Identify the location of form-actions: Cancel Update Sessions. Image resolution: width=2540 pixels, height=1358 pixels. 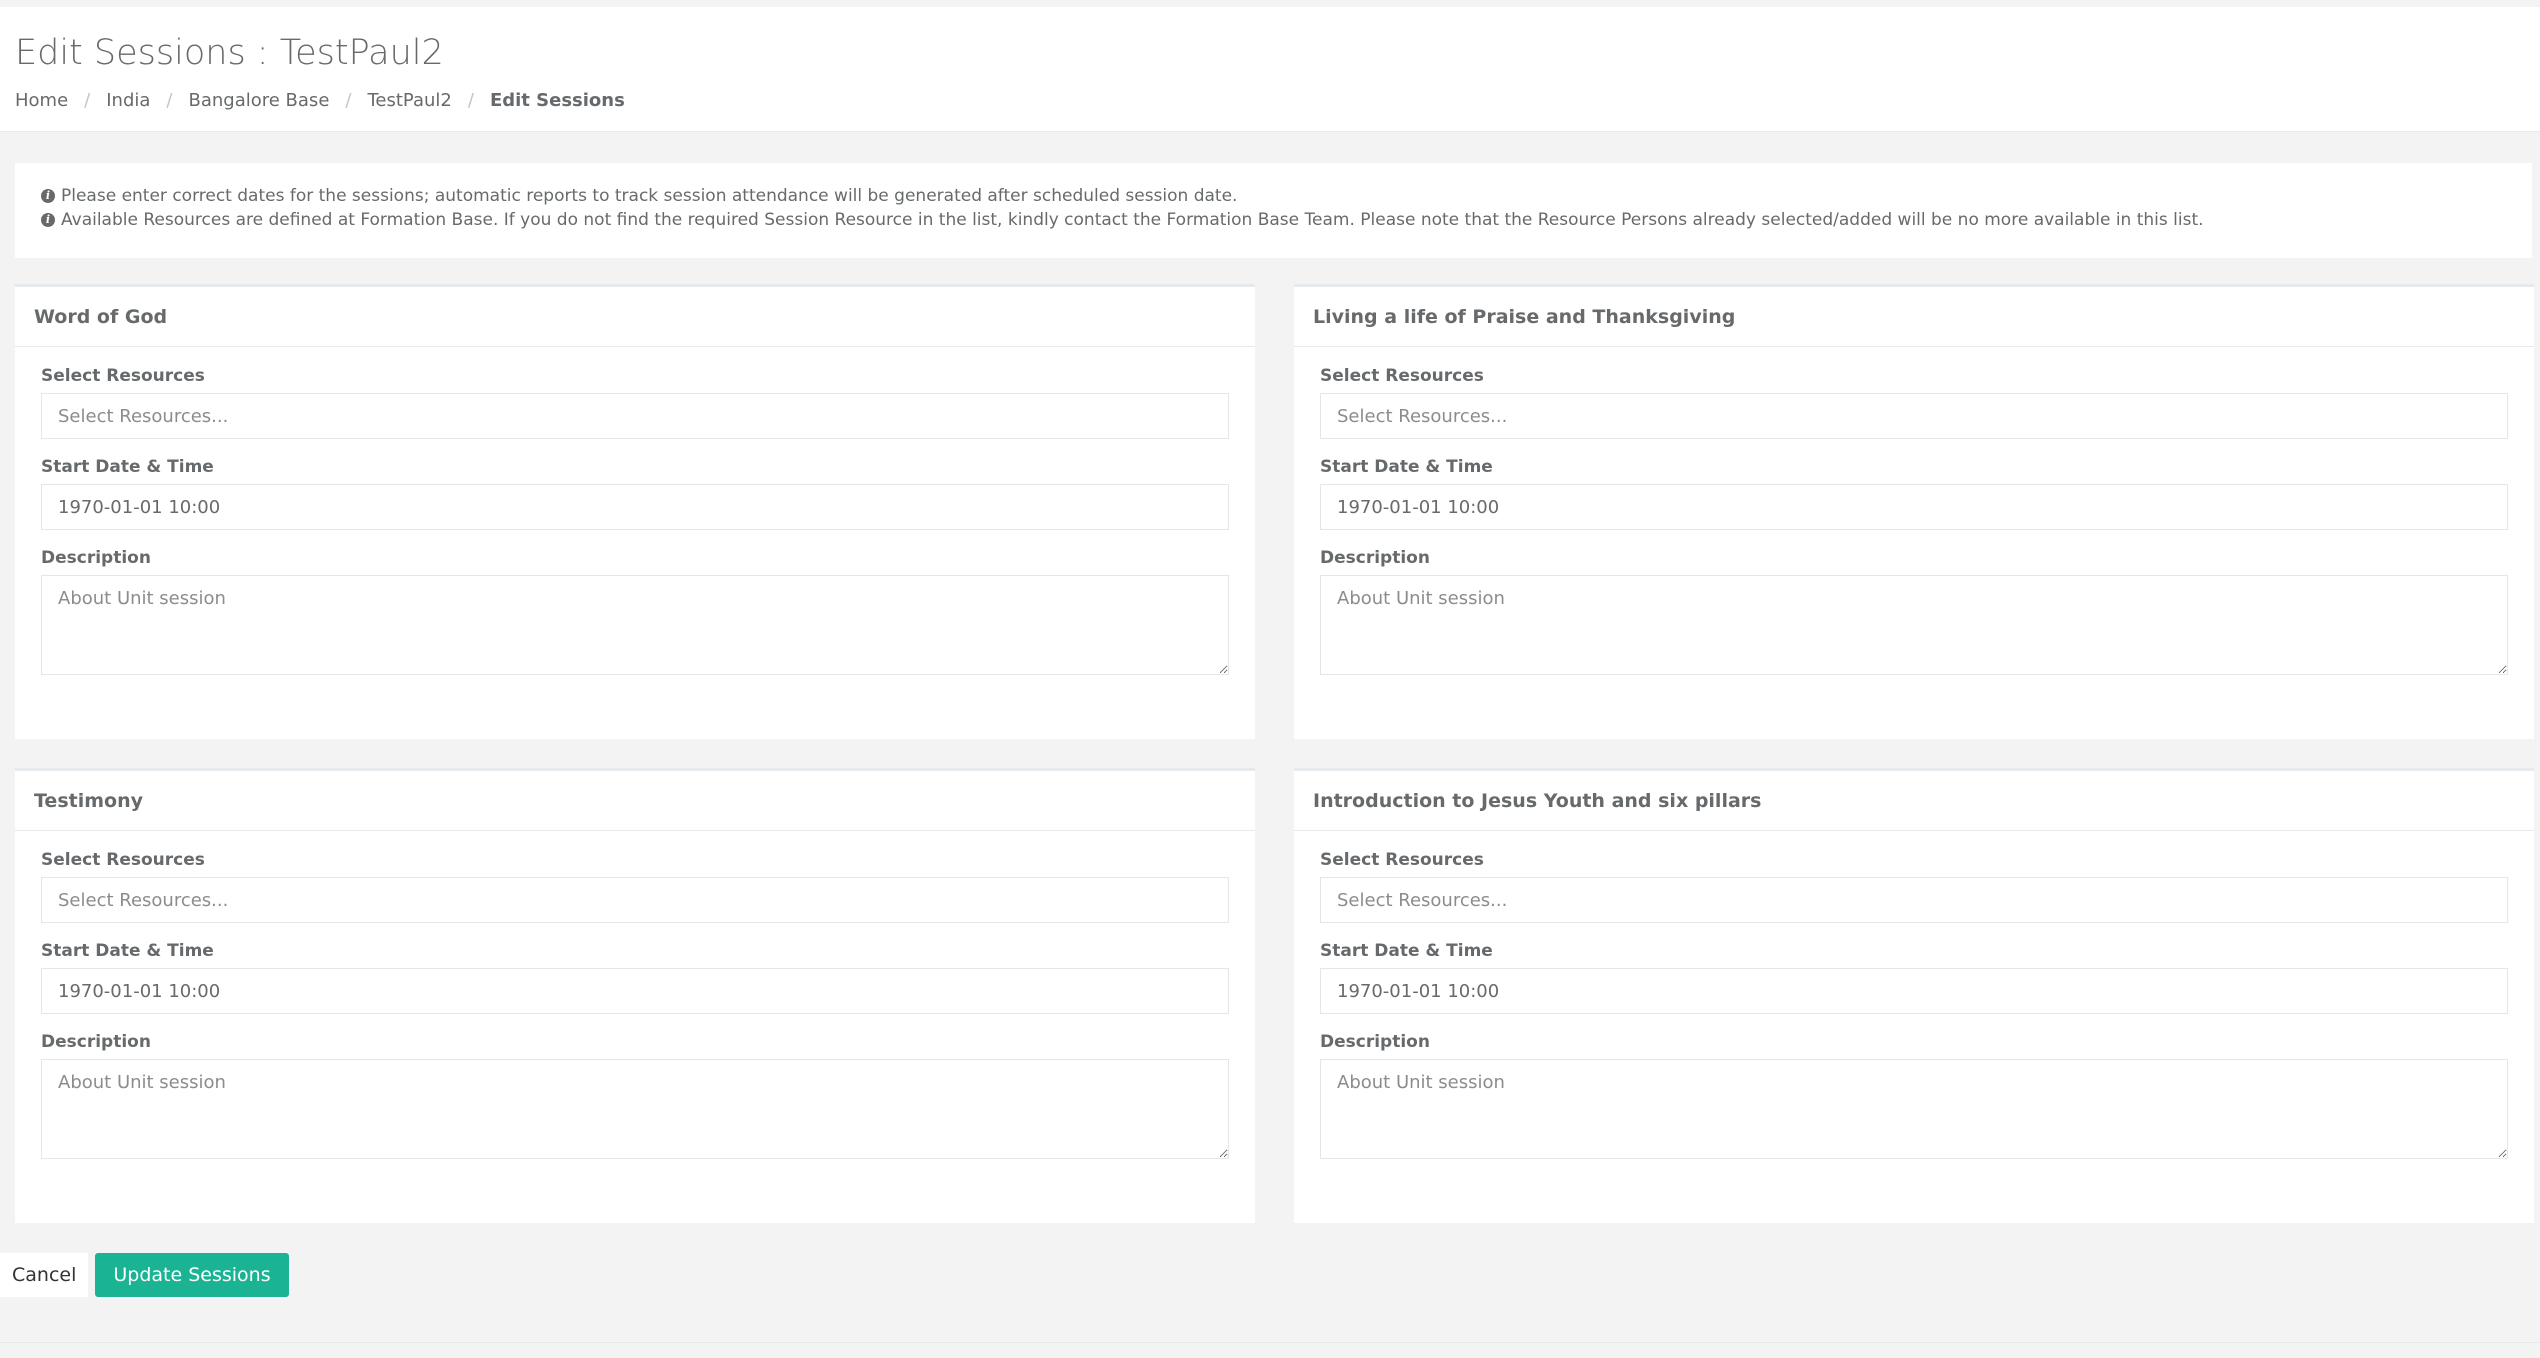
(144, 1275).